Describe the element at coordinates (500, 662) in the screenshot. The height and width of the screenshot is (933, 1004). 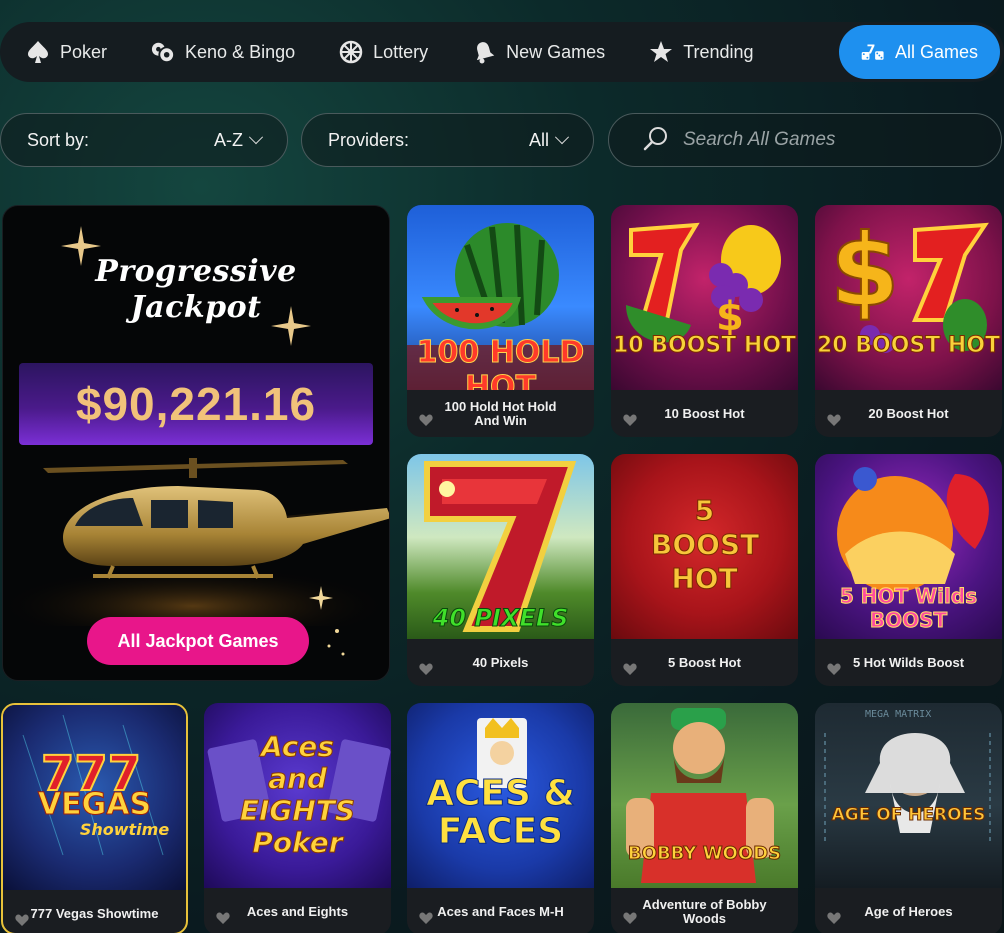
I see `game-title: 40 Pixels` at that location.